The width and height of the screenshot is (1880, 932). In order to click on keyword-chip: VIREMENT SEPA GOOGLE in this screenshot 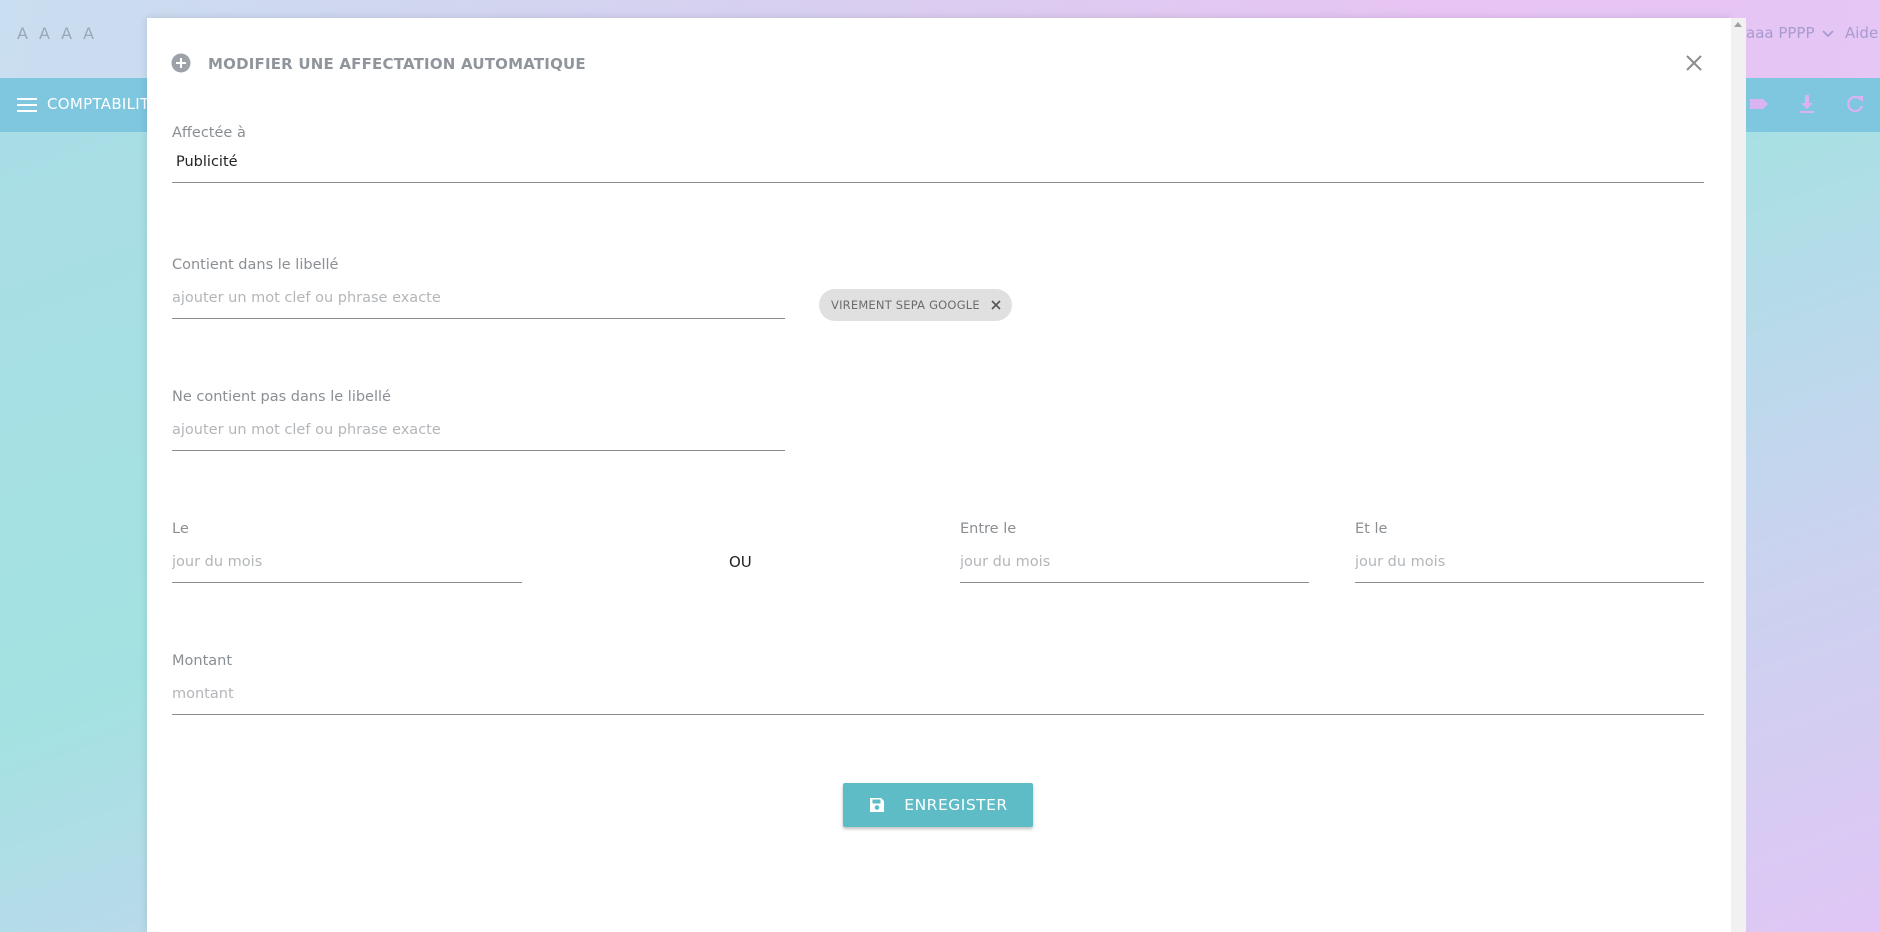, I will do `click(915, 305)`.